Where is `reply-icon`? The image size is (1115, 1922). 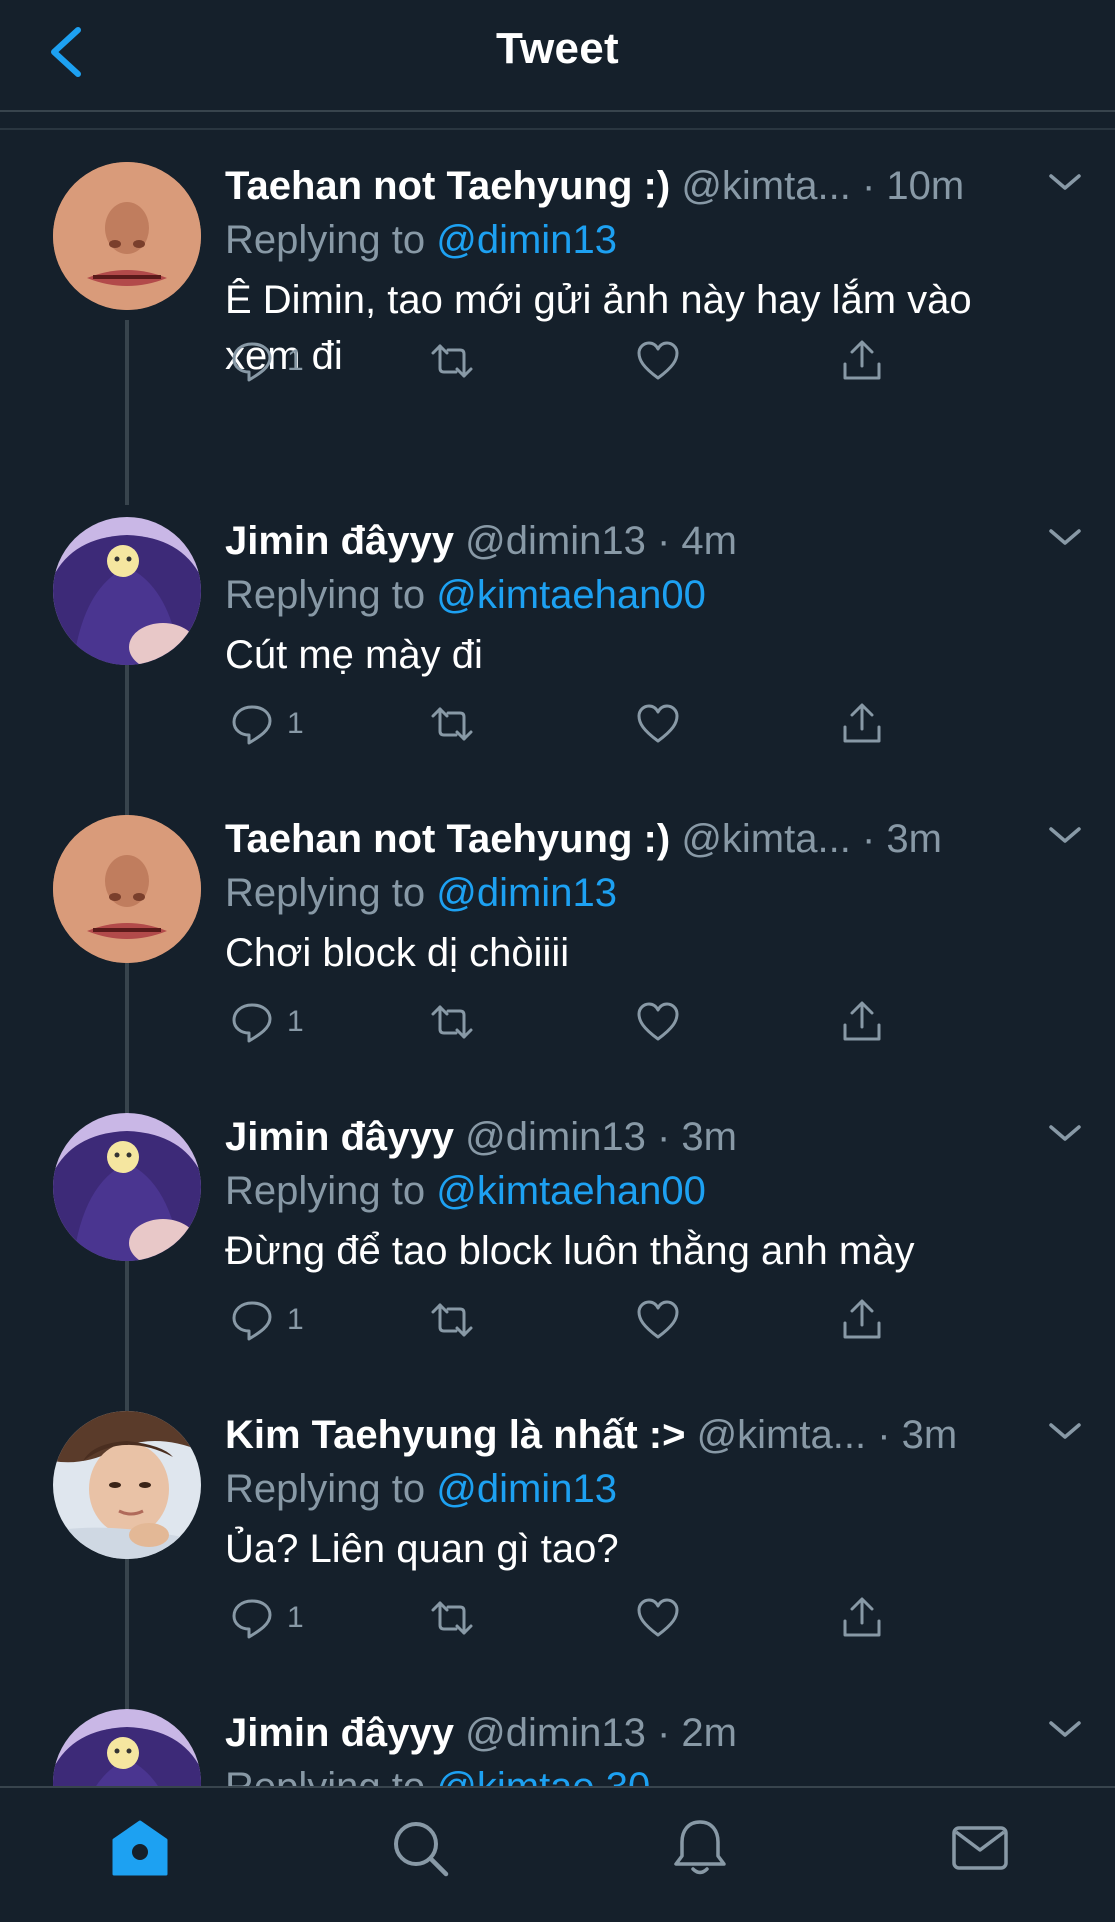 reply-icon is located at coordinates (252, 1619).